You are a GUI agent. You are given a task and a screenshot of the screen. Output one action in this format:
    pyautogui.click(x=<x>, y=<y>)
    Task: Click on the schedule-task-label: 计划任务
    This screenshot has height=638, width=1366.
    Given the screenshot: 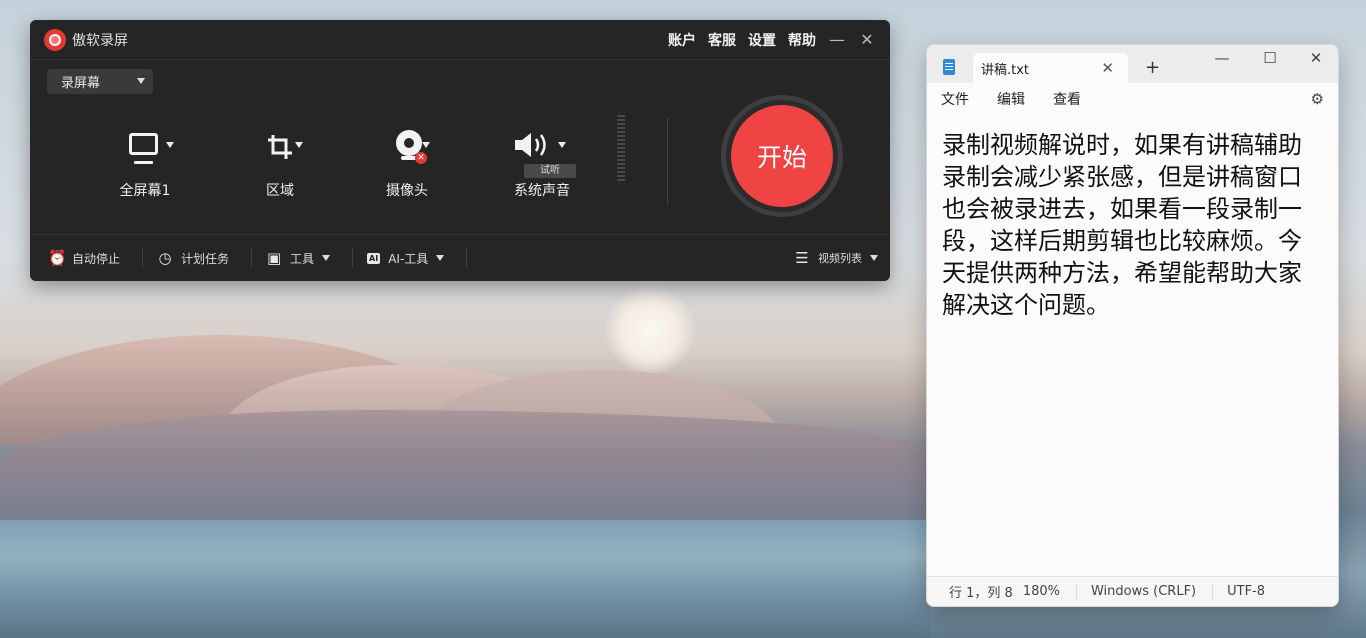 What is the action you would take?
    pyautogui.click(x=205, y=258)
    